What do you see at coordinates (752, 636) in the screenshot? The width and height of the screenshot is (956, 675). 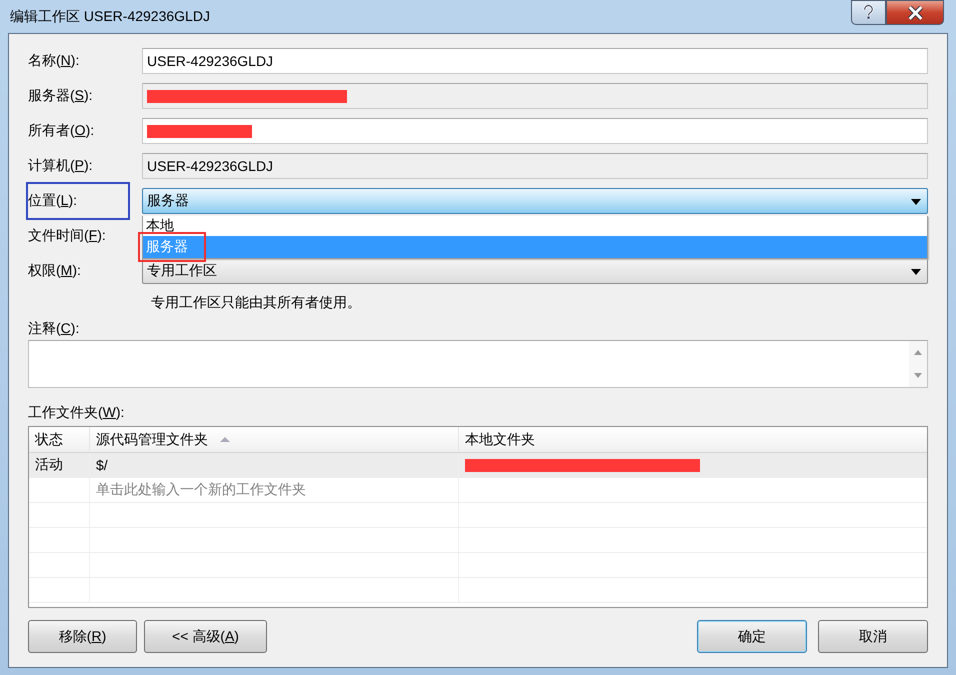 I see `dialog-button: 确定` at bounding box center [752, 636].